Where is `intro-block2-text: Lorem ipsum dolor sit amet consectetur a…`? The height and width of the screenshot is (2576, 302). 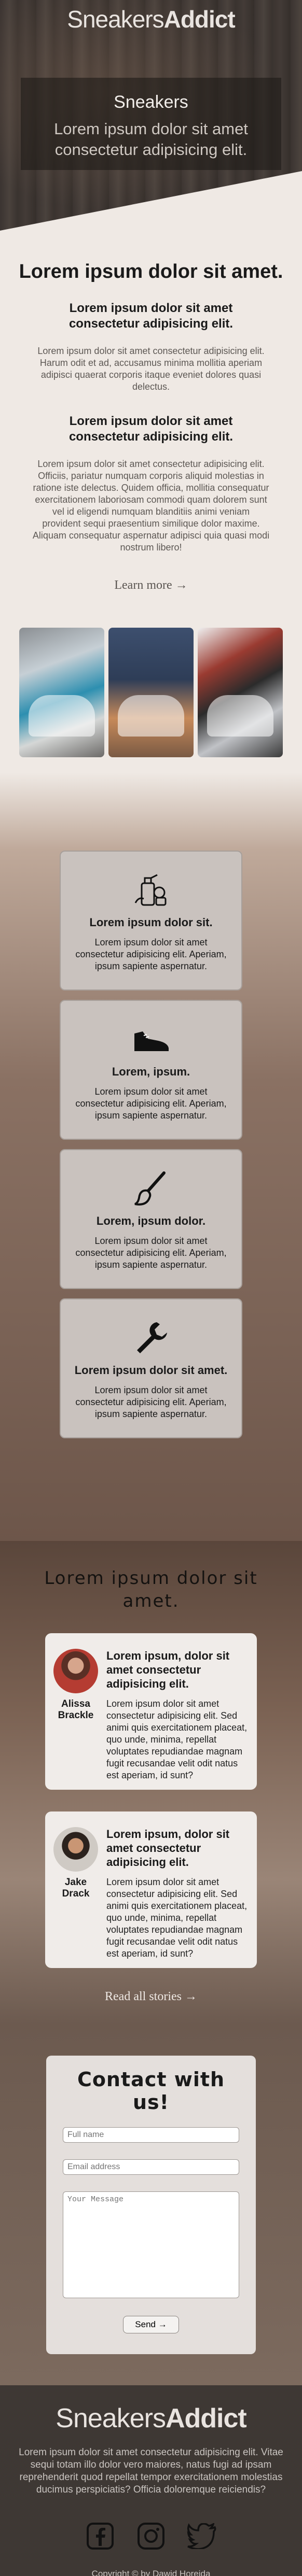 intro-block2-text: Lorem ipsum dolor sit amet consectetur a… is located at coordinates (151, 506).